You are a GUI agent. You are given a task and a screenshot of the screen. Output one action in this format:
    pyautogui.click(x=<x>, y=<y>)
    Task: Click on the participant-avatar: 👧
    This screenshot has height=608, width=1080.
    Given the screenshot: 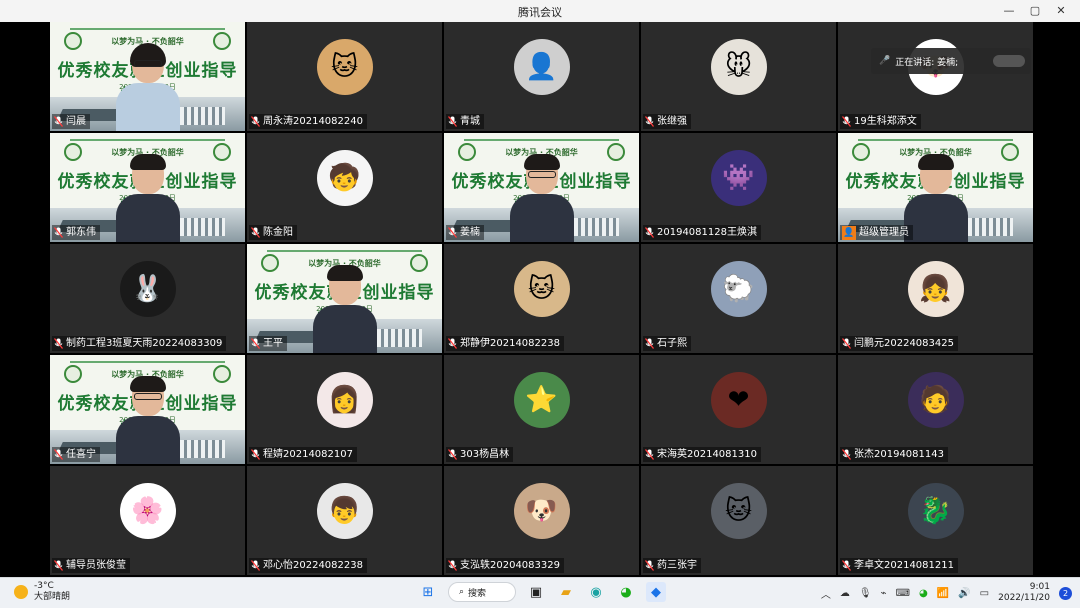 What is the action you would take?
    pyautogui.click(x=935, y=289)
    